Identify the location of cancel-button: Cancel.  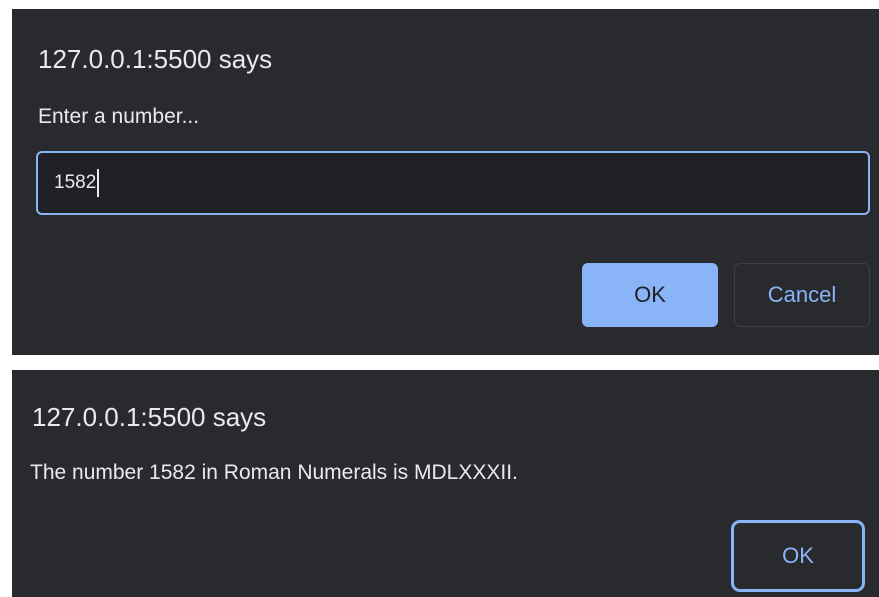
(802, 295).